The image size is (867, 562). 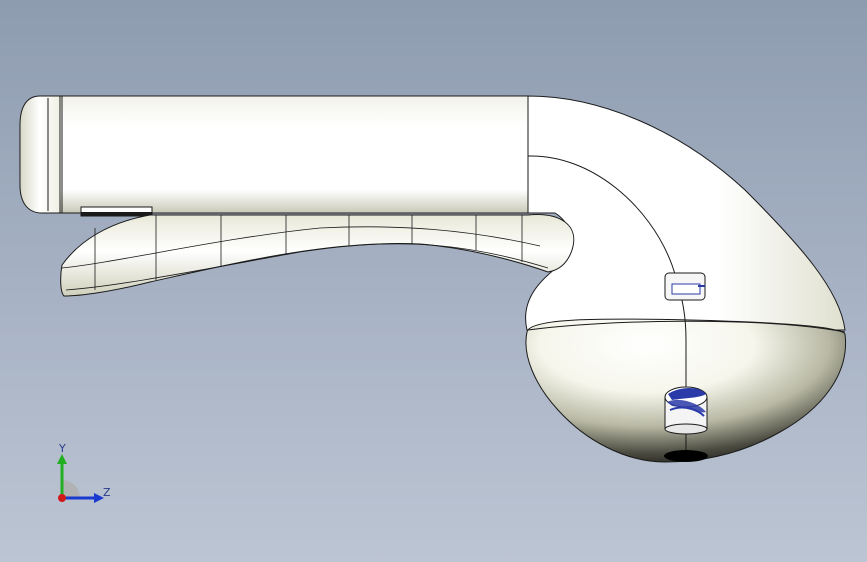 I want to click on coordinate-triad: Y Z, so click(x=84, y=472).